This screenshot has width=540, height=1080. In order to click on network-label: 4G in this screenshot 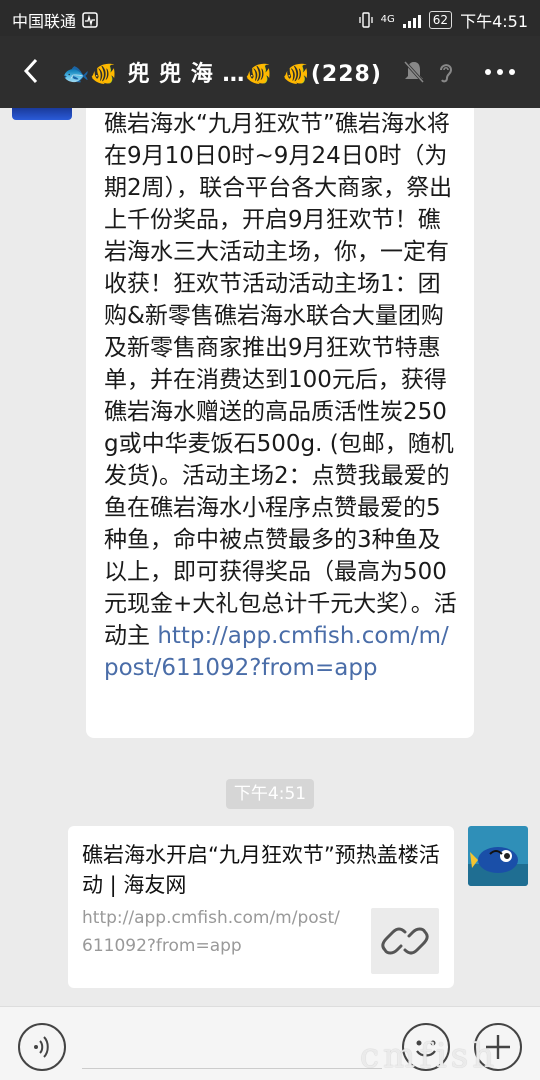, I will do `click(387, 19)`.